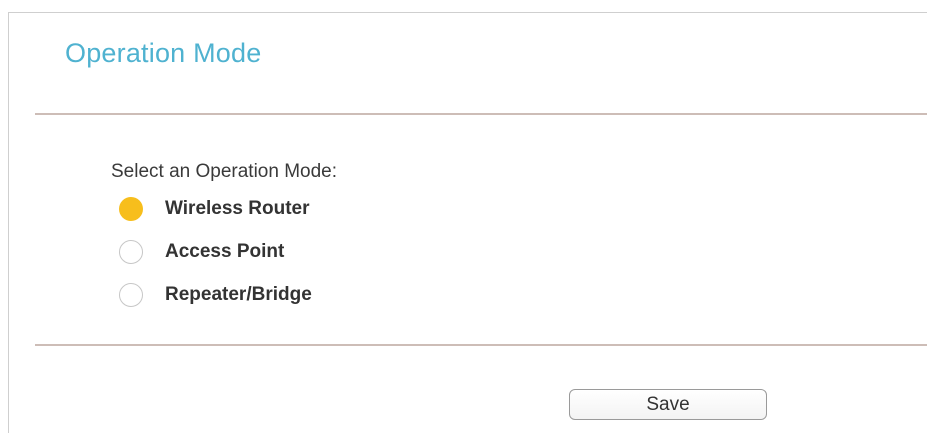  Describe the element at coordinates (225, 251) in the screenshot. I see `option-label-access-point: Access Point` at that location.